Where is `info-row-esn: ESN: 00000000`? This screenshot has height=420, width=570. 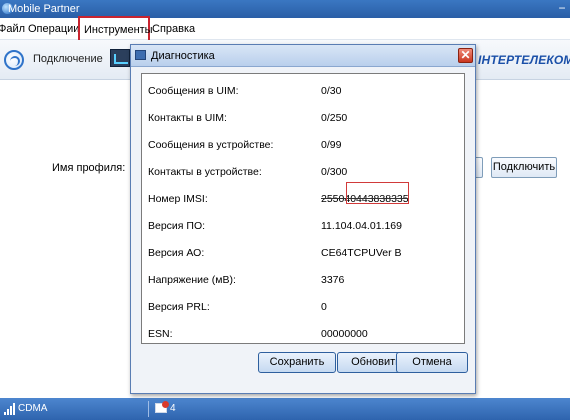
info-row-esn: ESN: 00000000 is located at coordinates (303, 334).